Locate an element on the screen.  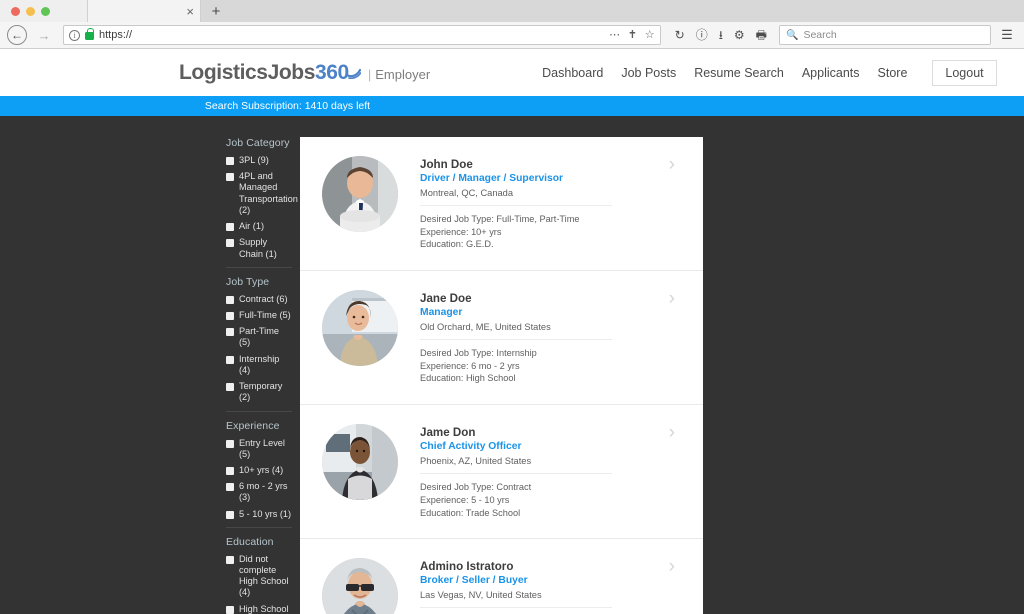
filter-heading: Job Category is located at coordinates (258, 143).